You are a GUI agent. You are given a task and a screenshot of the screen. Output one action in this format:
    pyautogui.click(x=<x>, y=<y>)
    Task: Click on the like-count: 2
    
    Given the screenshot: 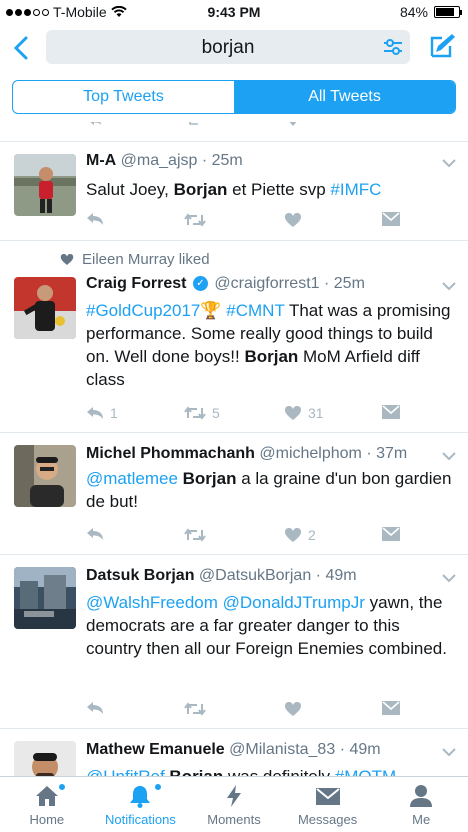 What is the action you would take?
    pyautogui.click(x=312, y=535)
    